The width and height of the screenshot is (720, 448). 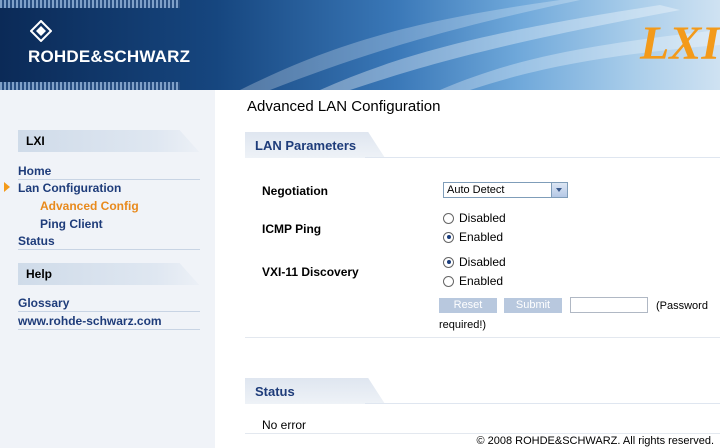 I want to click on sidebar-section-help-label: Help, so click(x=39, y=274).